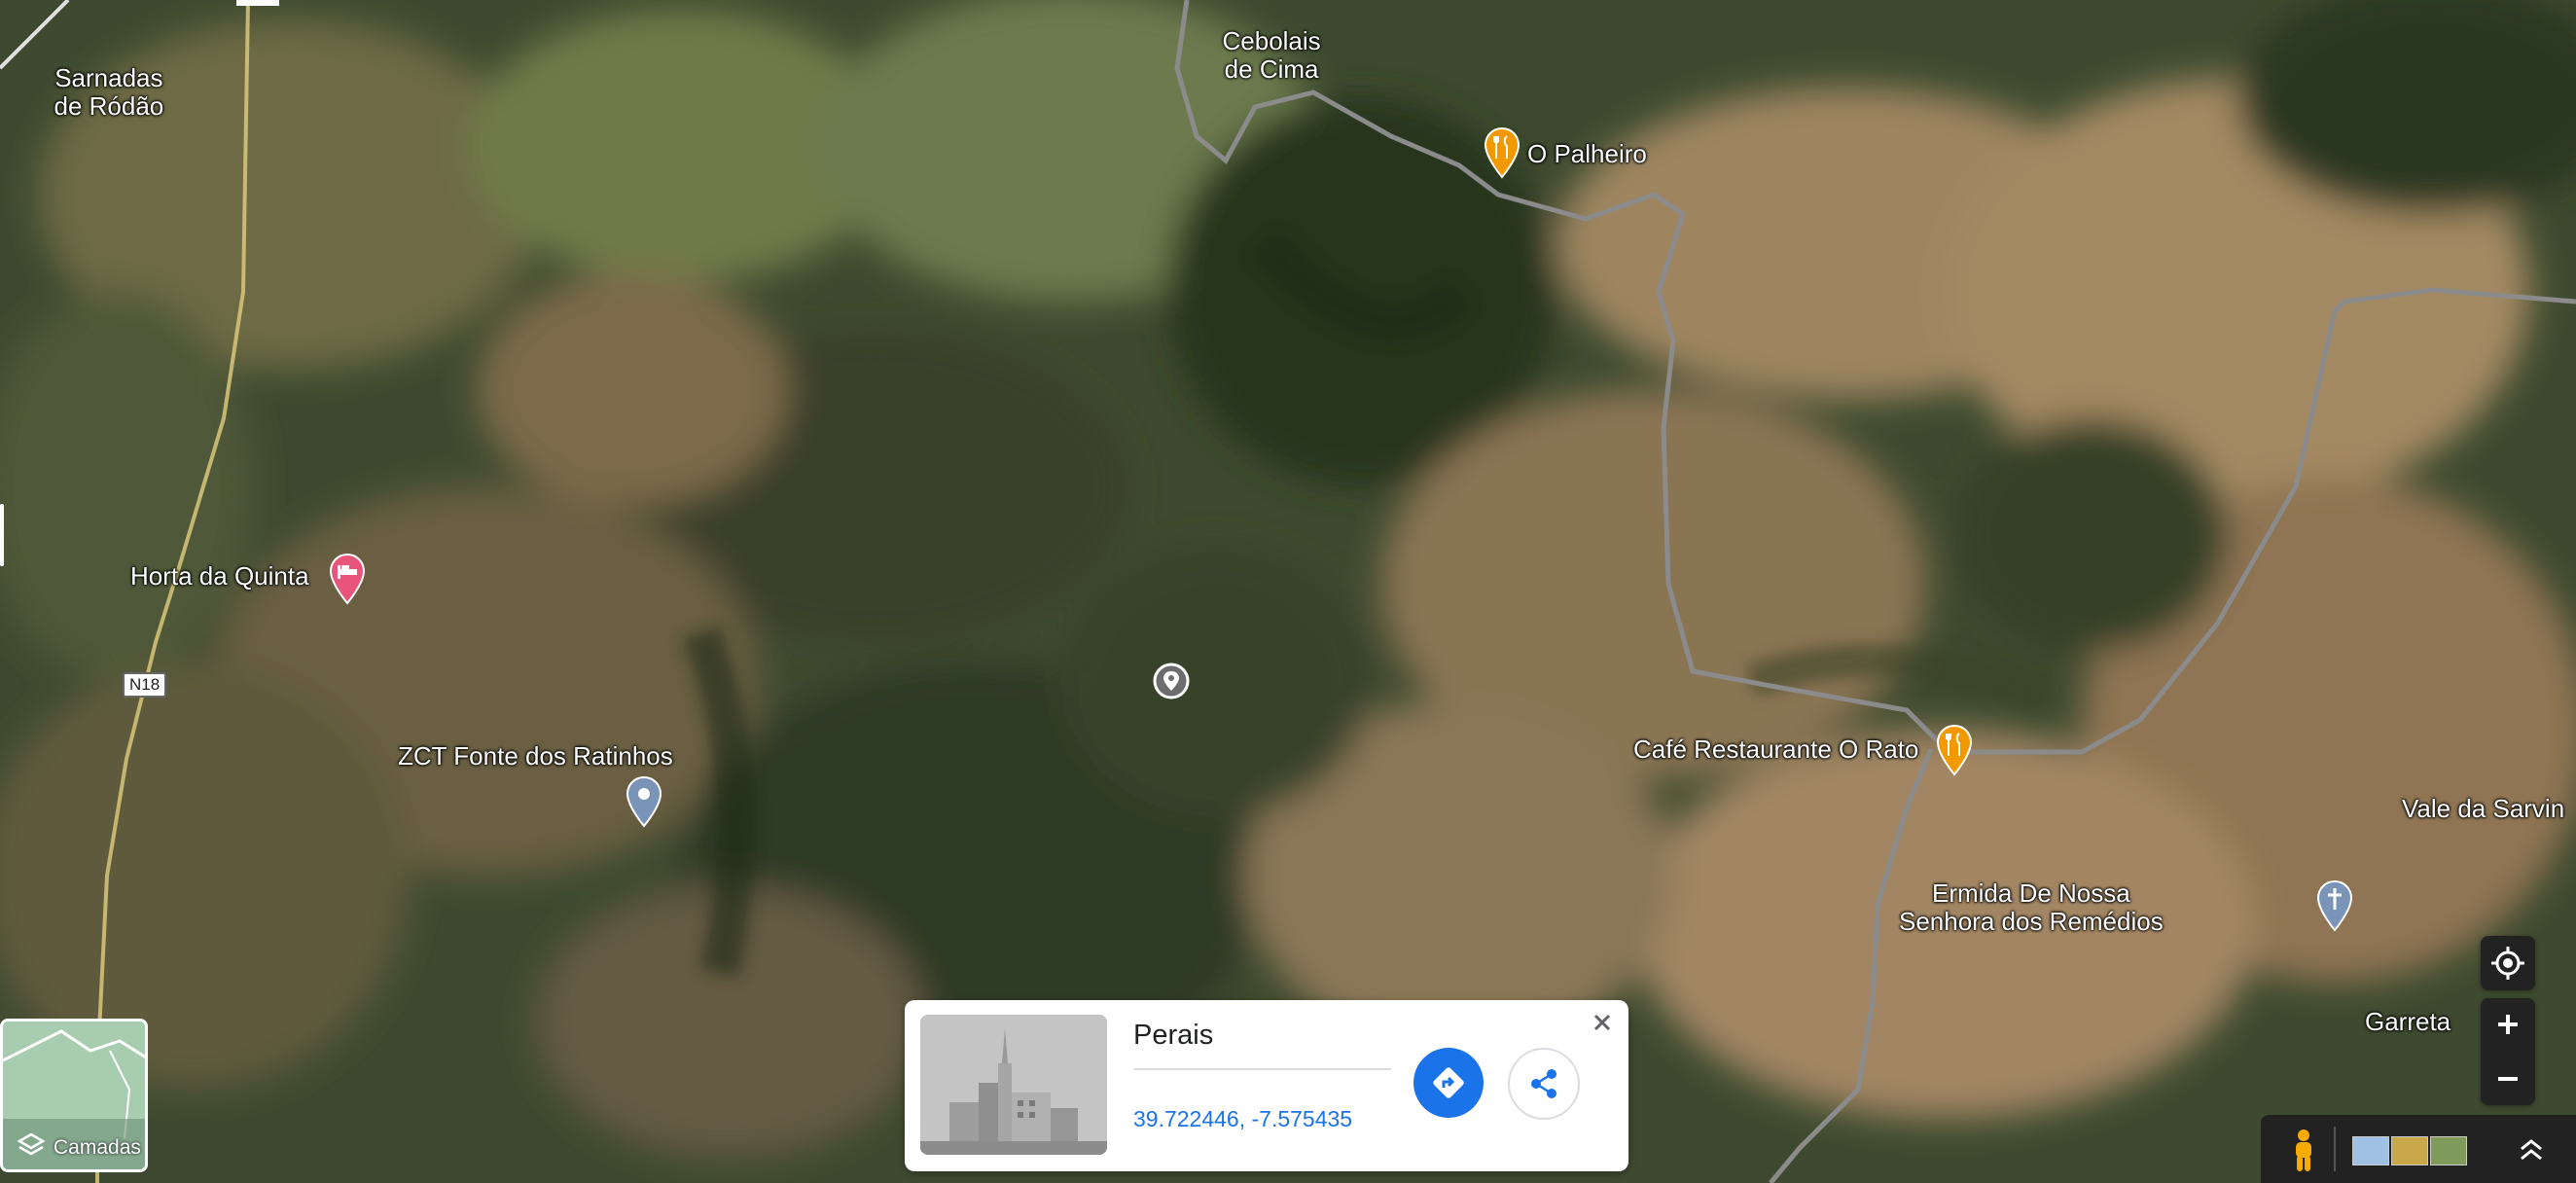  I want to click on dropped-pin-icon, so click(1171, 681).